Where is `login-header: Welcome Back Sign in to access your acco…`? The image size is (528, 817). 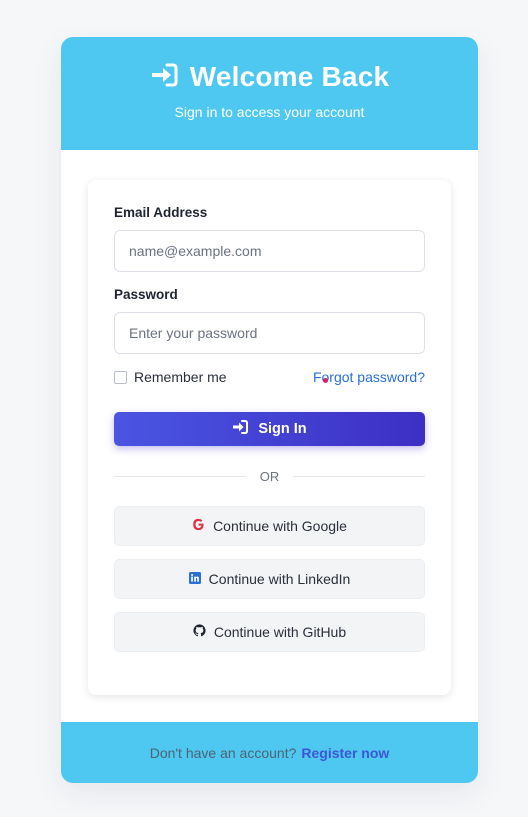
login-header: Welcome Back Sign in to access your acco… is located at coordinates (269, 93).